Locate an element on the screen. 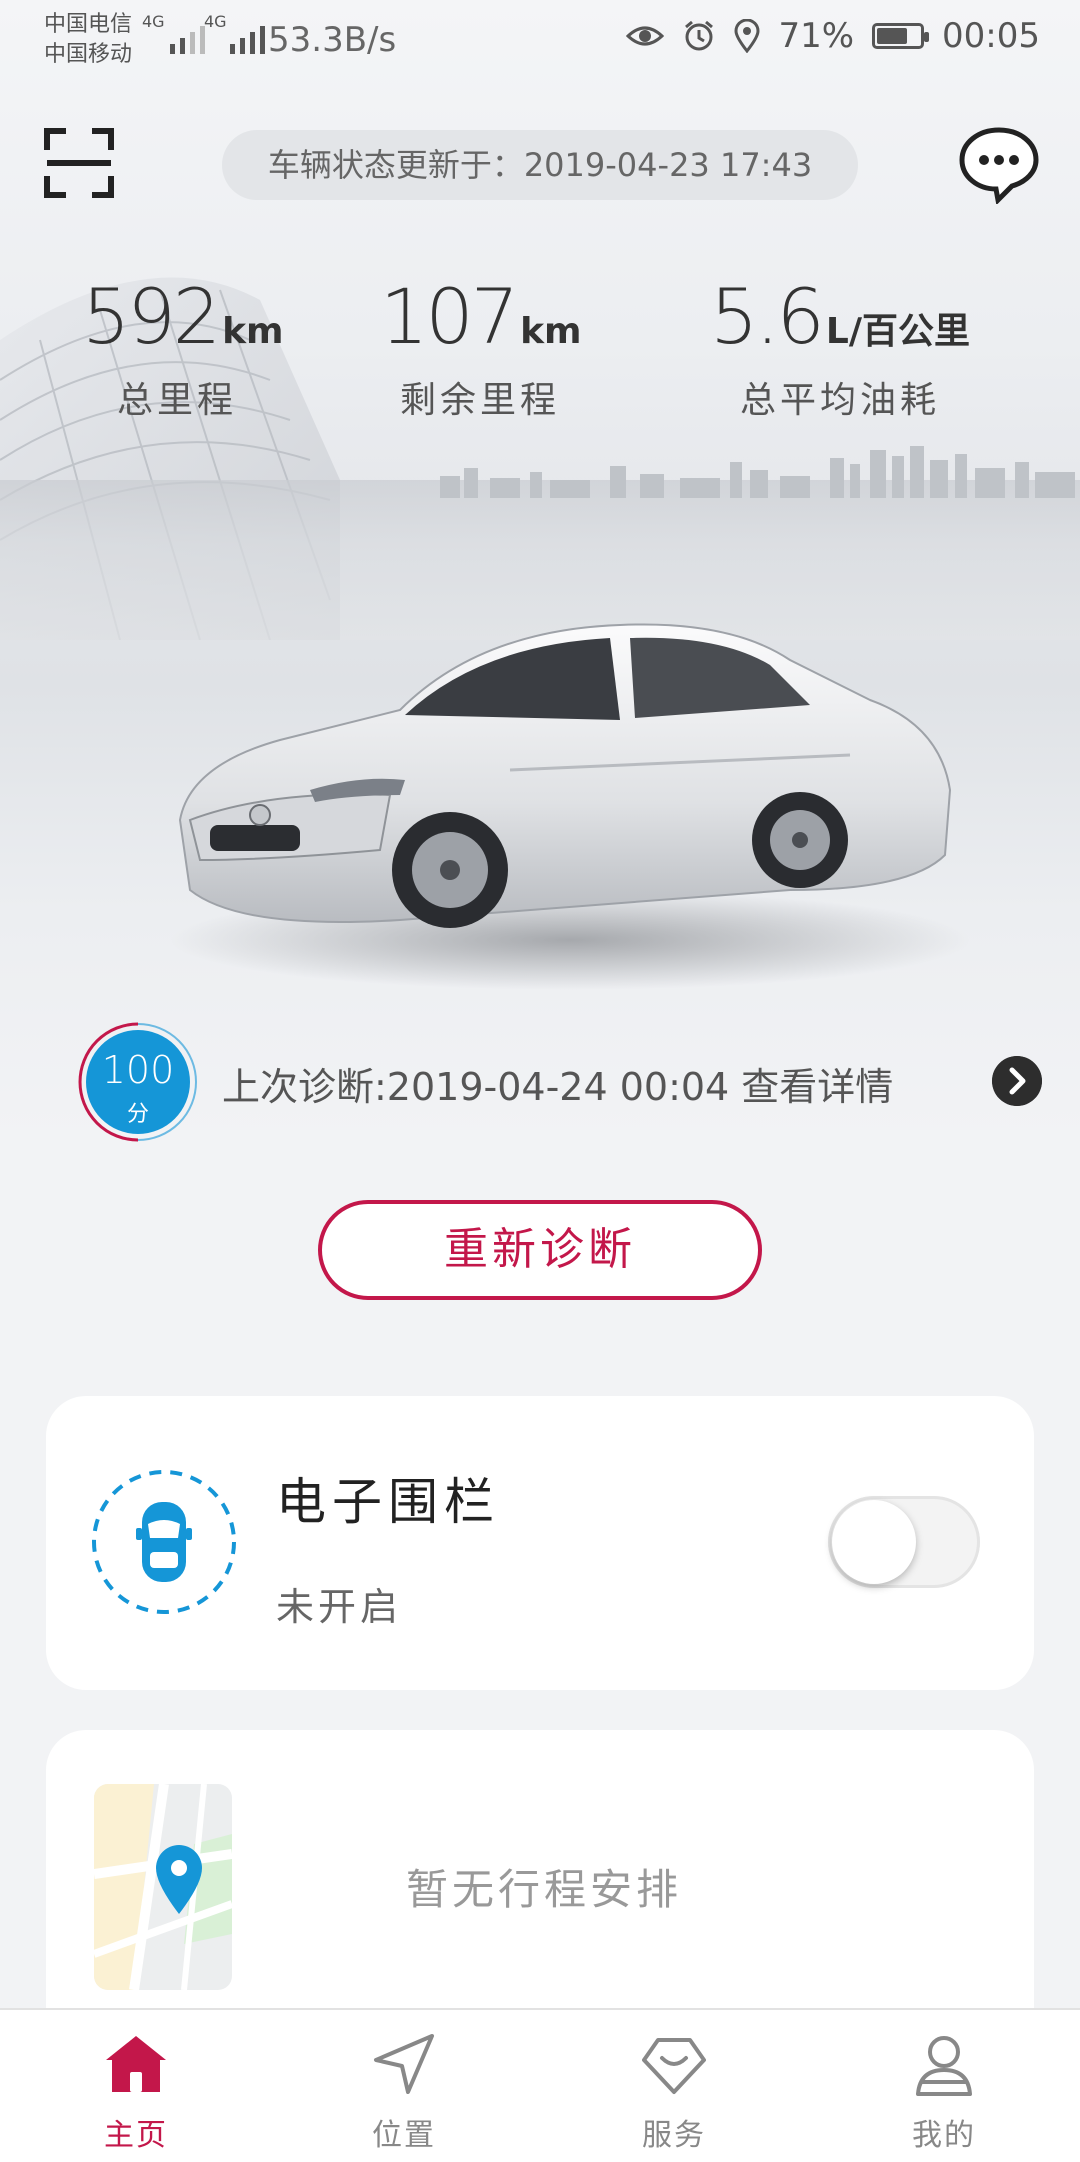  carrier-1: 中国电信 is located at coordinates (88, 24).